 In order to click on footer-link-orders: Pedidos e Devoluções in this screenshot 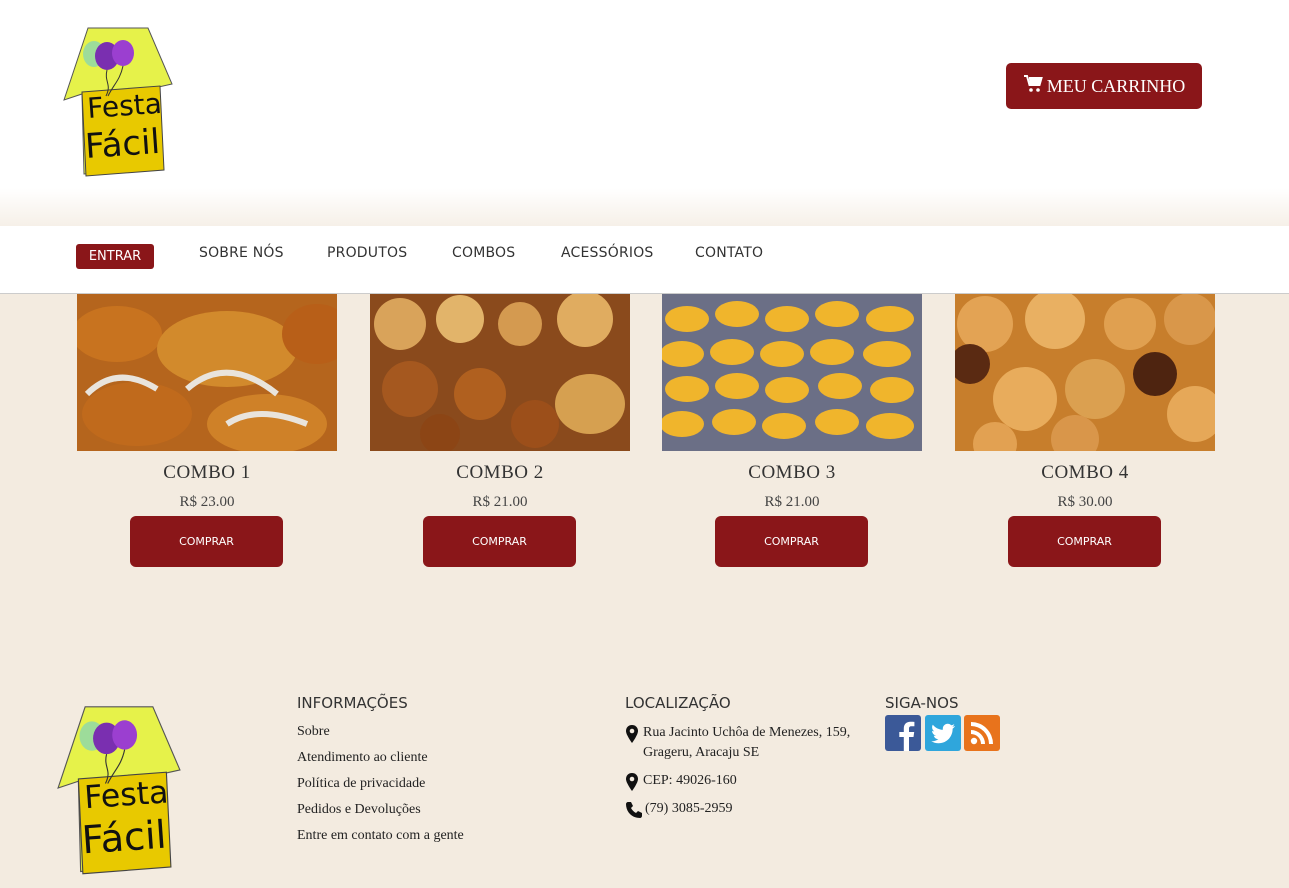, I will do `click(359, 810)`.